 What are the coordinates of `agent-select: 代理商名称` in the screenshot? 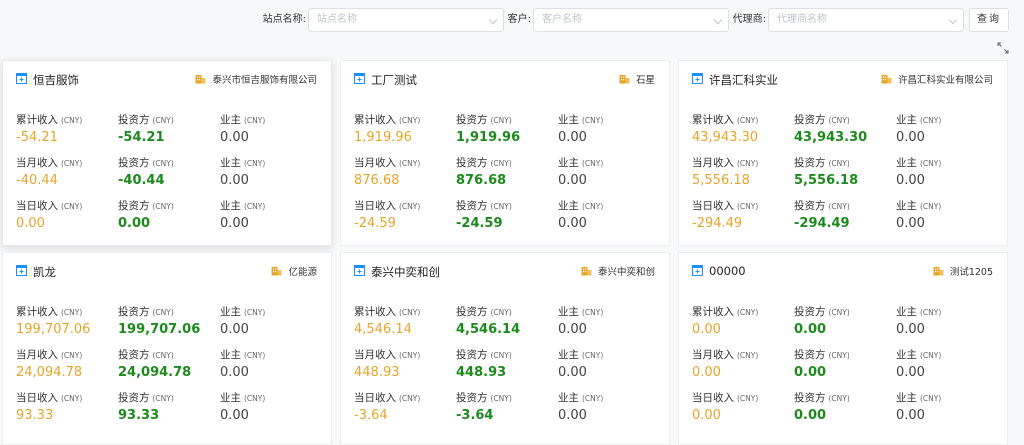 It's located at (866, 20).